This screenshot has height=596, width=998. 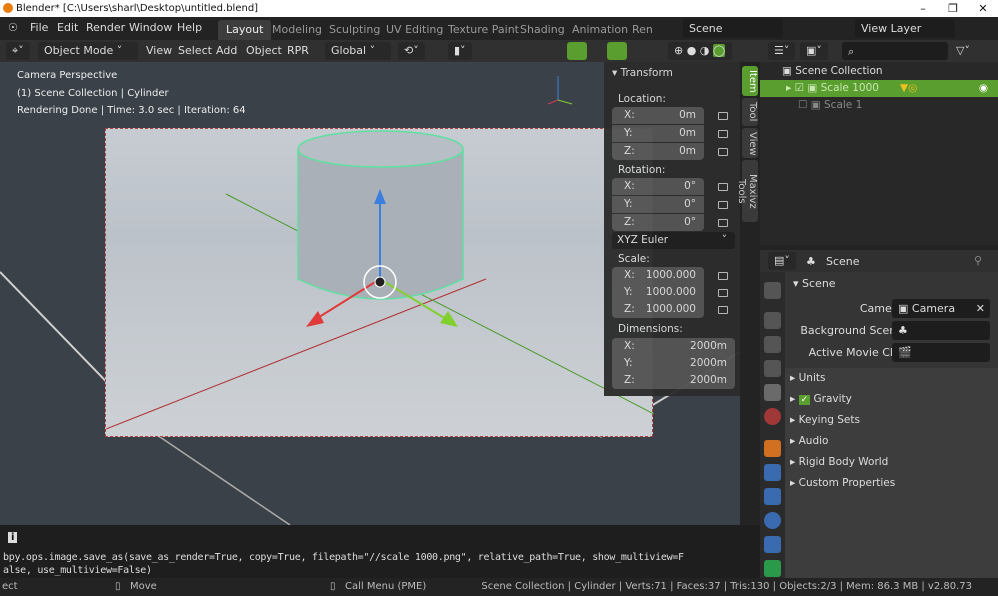 What do you see at coordinates (963, 51) in the screenshot?
I see `filter-icon: ▽˅` at bounding box center [963, 51].